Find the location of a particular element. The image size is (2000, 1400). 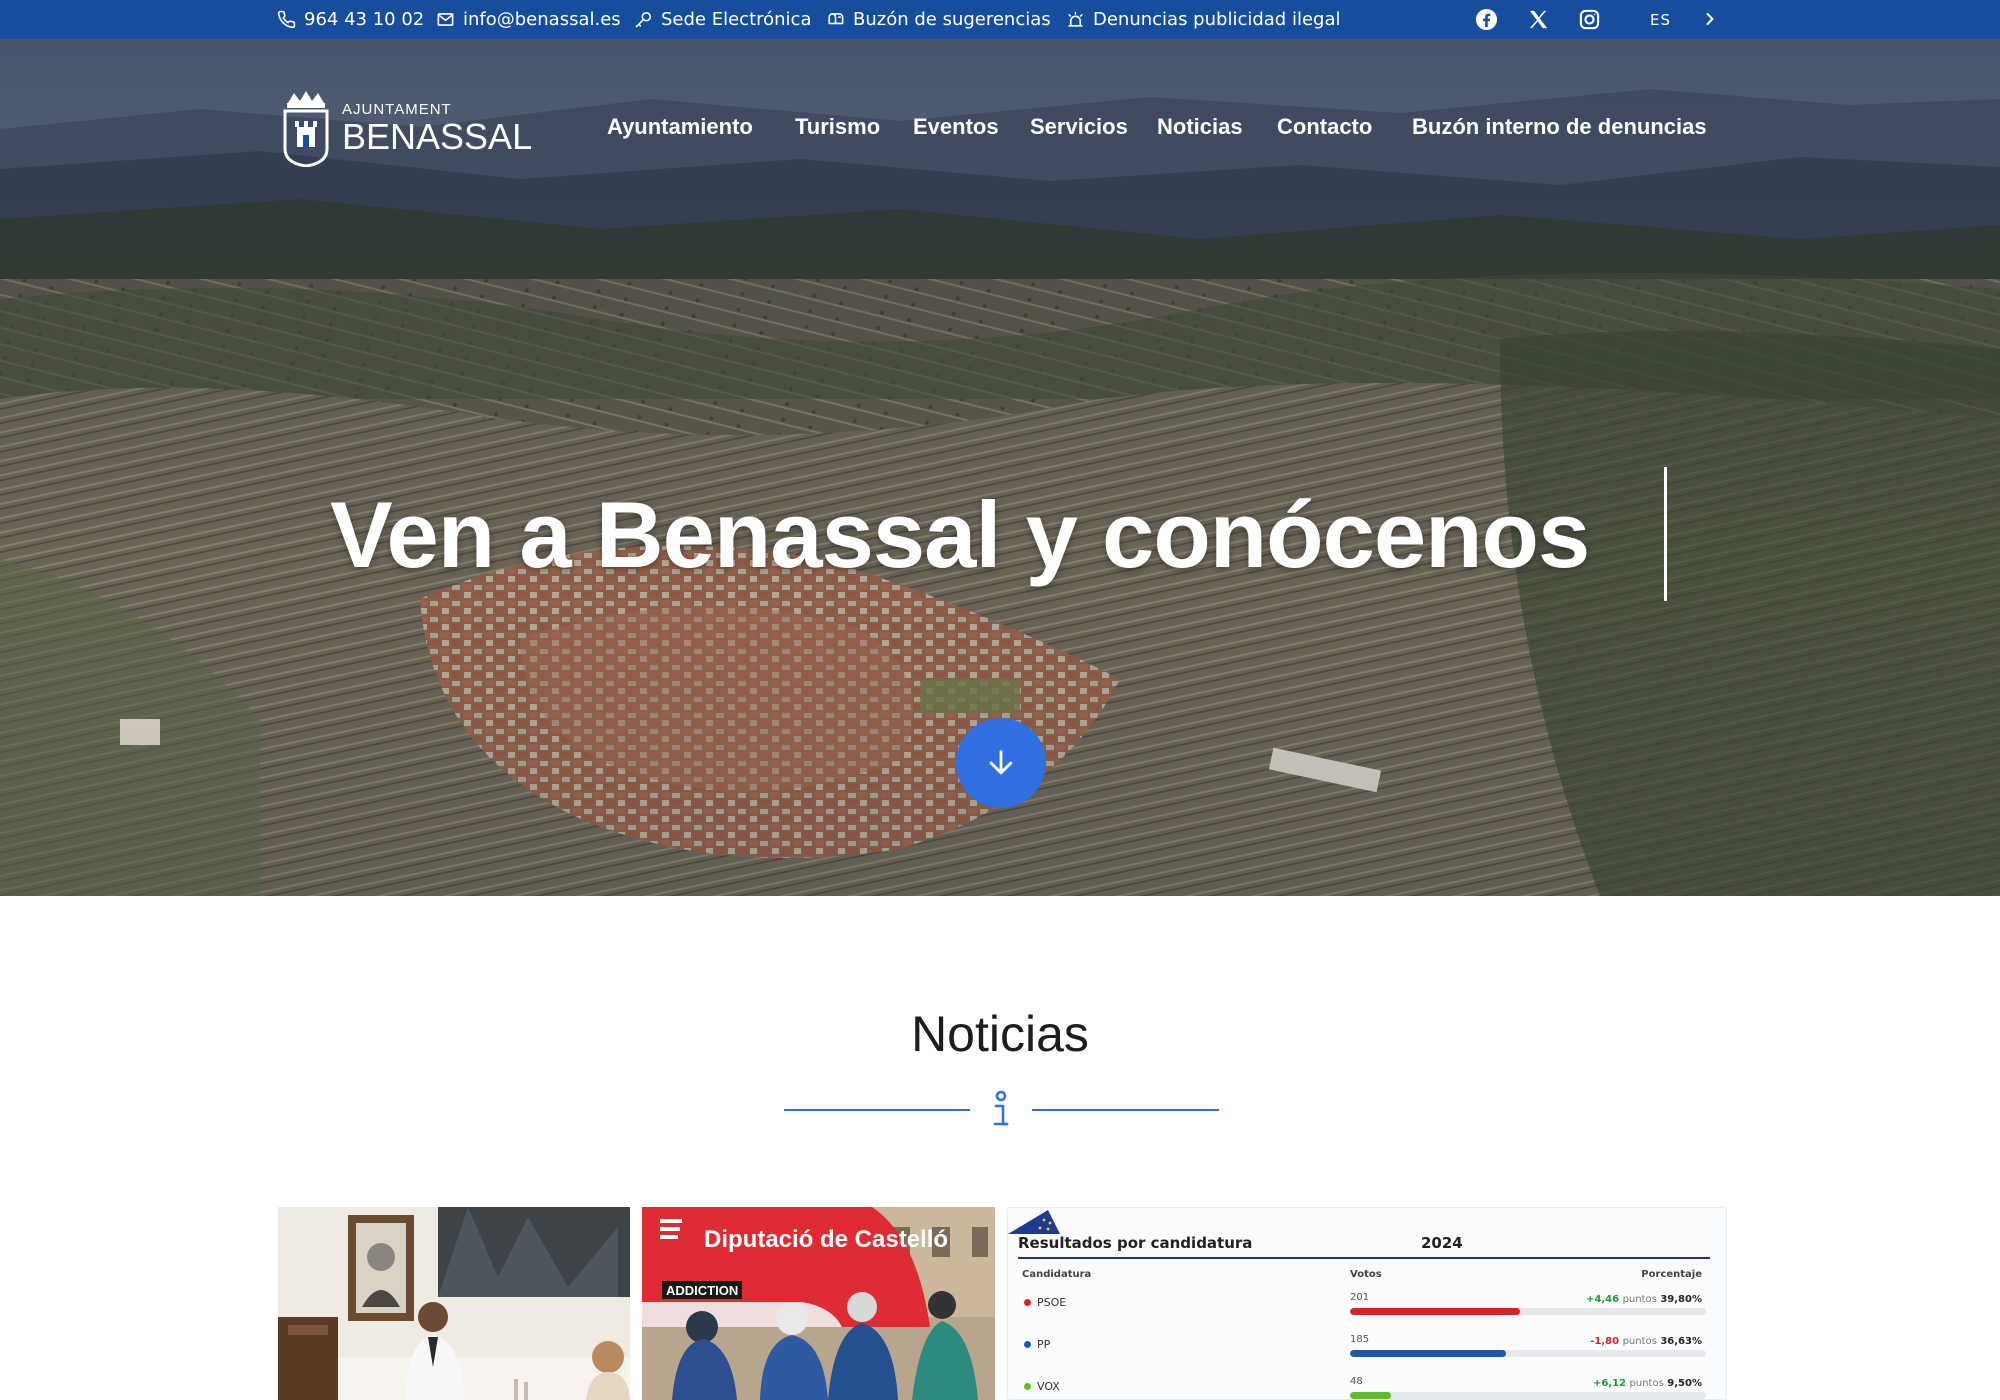

email-link: info@benassal.es is located at coordinates (528, 19).